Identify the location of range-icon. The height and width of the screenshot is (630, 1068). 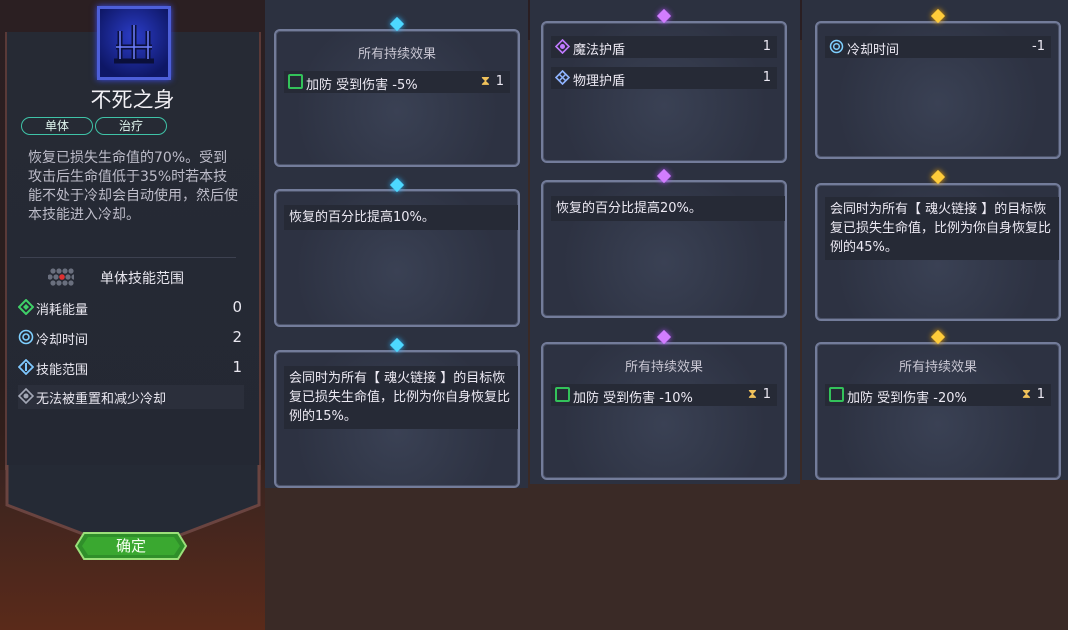
(26, 367).